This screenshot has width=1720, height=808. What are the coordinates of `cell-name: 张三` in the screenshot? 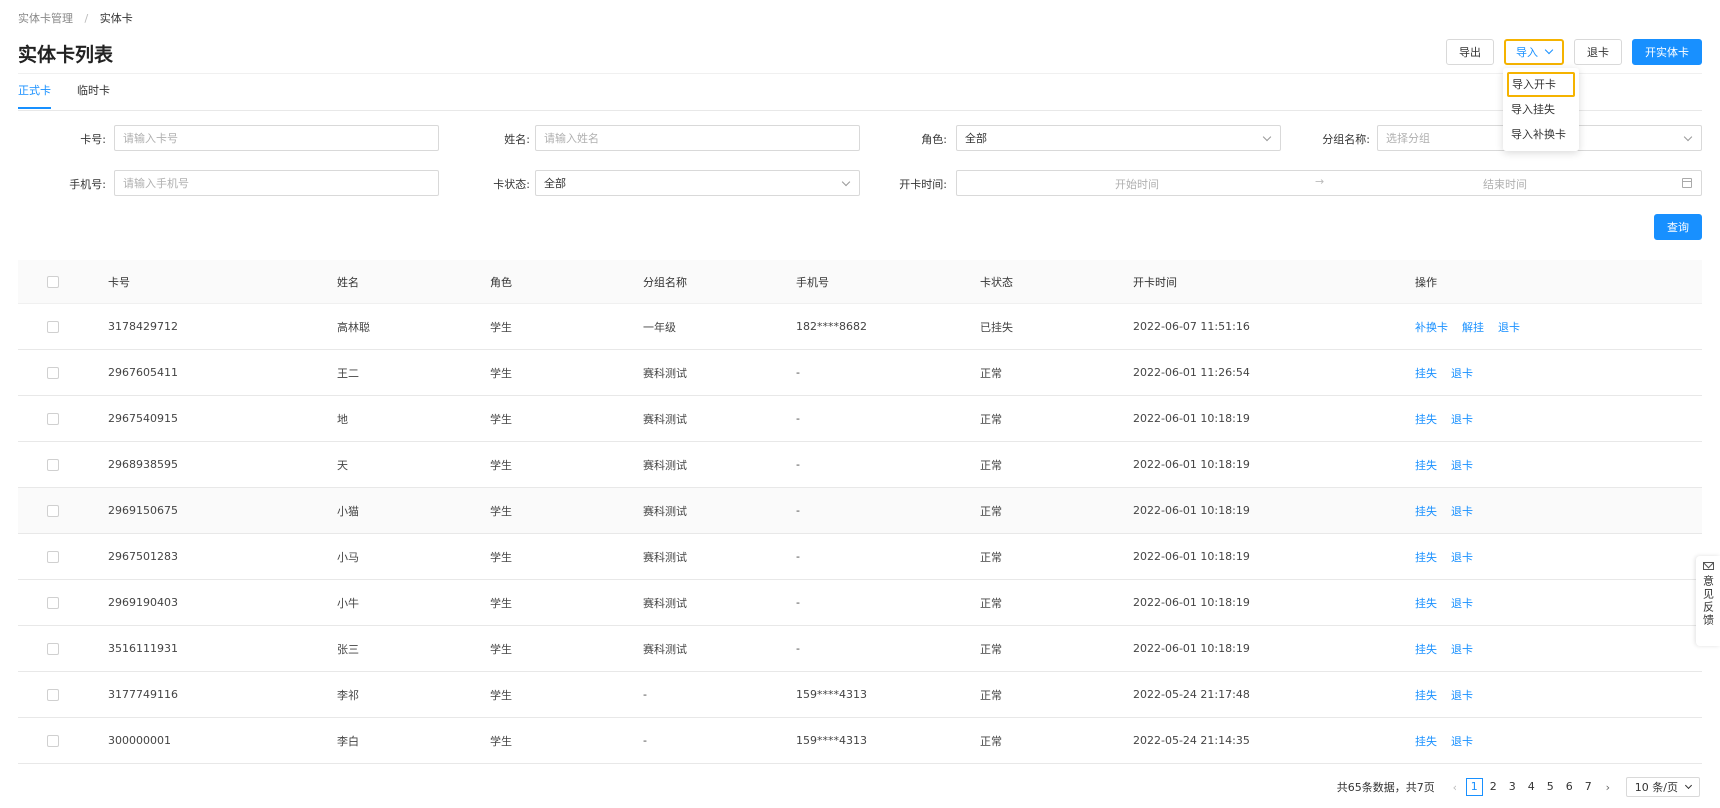 It's located at (348, 649).